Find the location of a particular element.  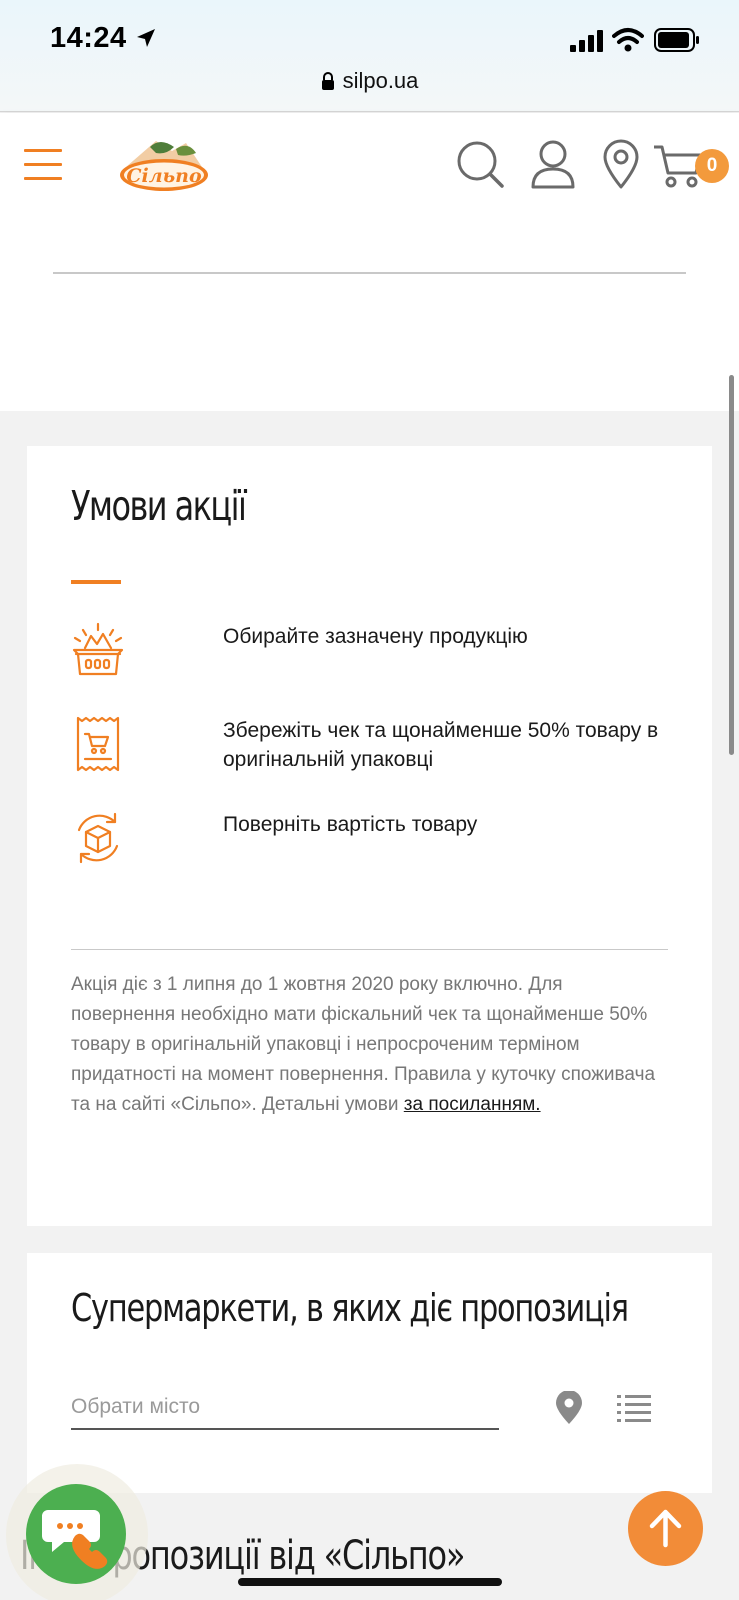

receipt-cart-icon is located at coordinates (98, 744).